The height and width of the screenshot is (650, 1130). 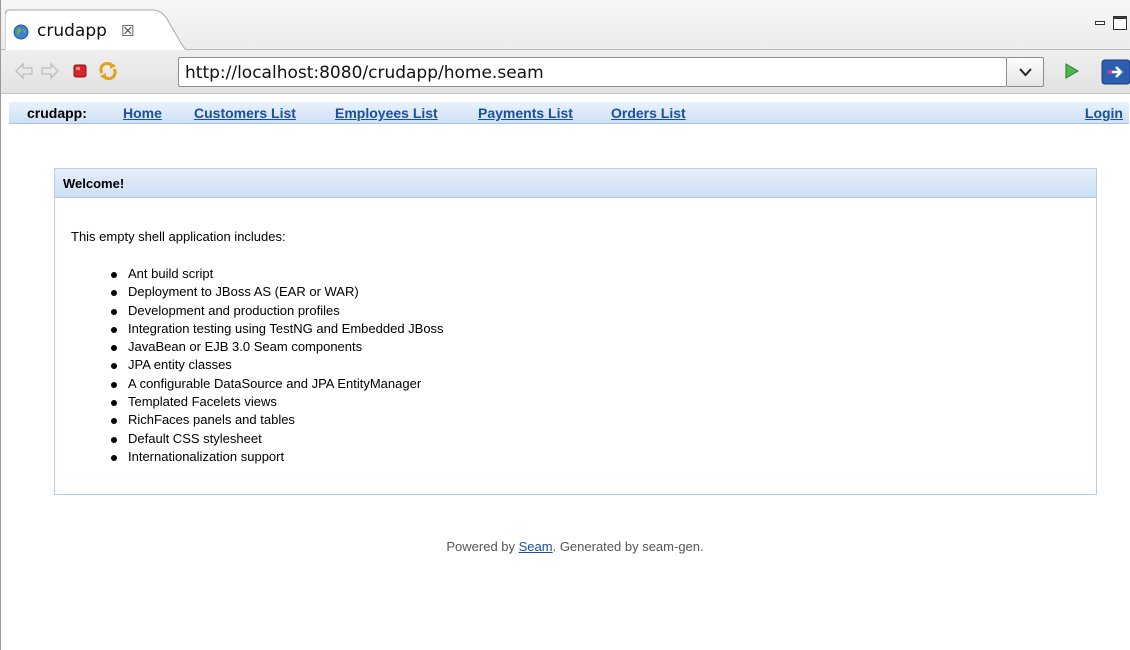 I want to click on list-item: RichFaces panels and tables, so click(x=276, y=420).